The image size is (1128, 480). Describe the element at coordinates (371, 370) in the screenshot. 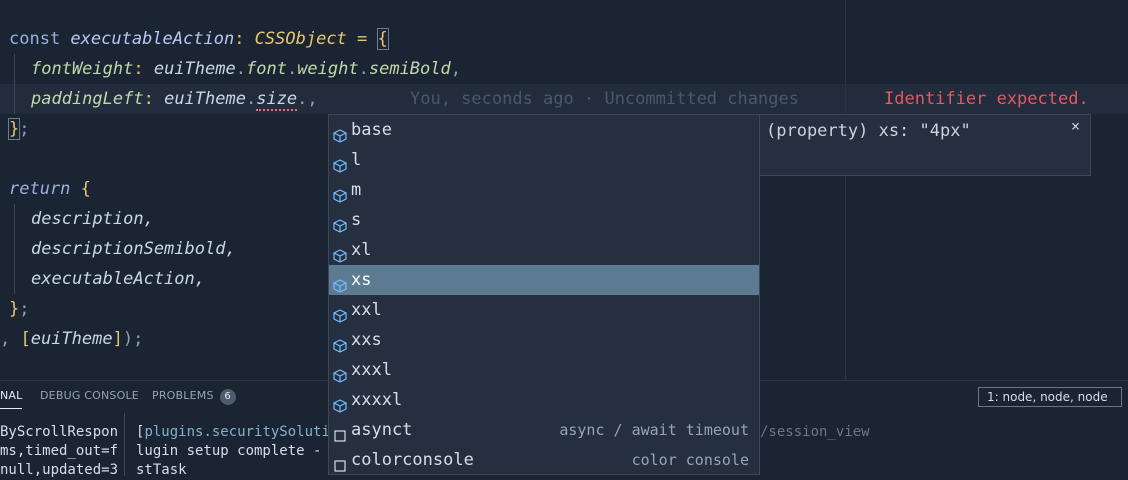

I see `suggest-item-label: xxxl` at that location.